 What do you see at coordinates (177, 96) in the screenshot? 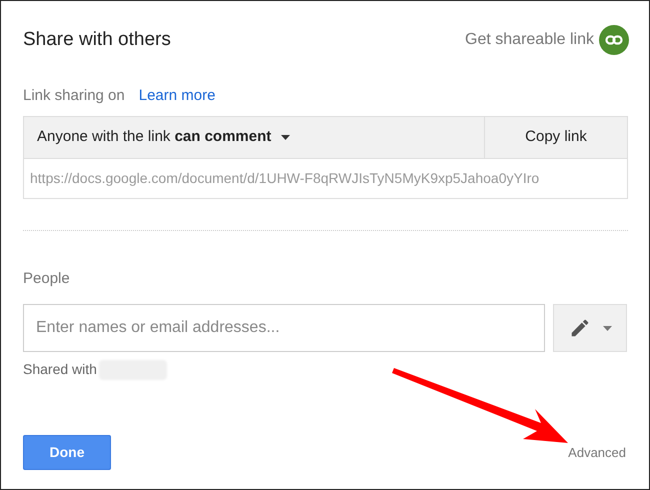
I see `learn-more-link: Learn more` at bounding box center [177, 96].